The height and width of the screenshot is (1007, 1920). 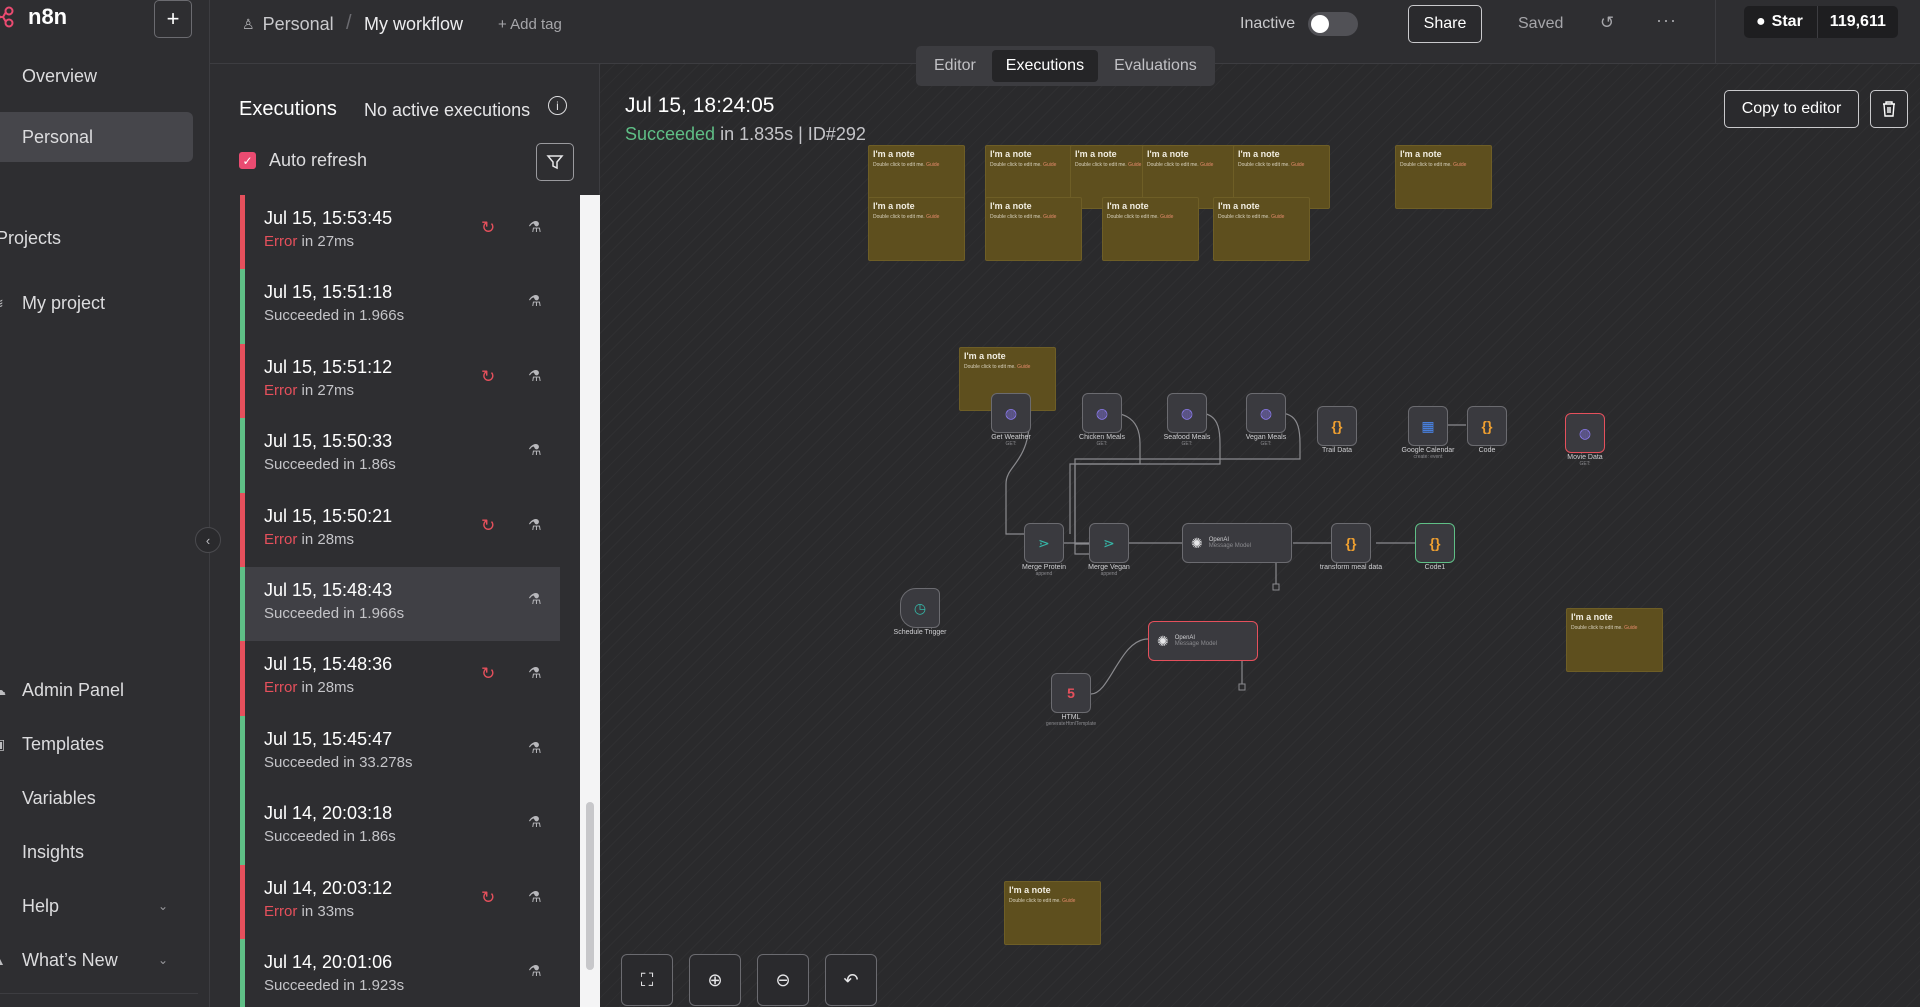 I want to click on github-star-button: ● Star, so click(x=1781, y=22).